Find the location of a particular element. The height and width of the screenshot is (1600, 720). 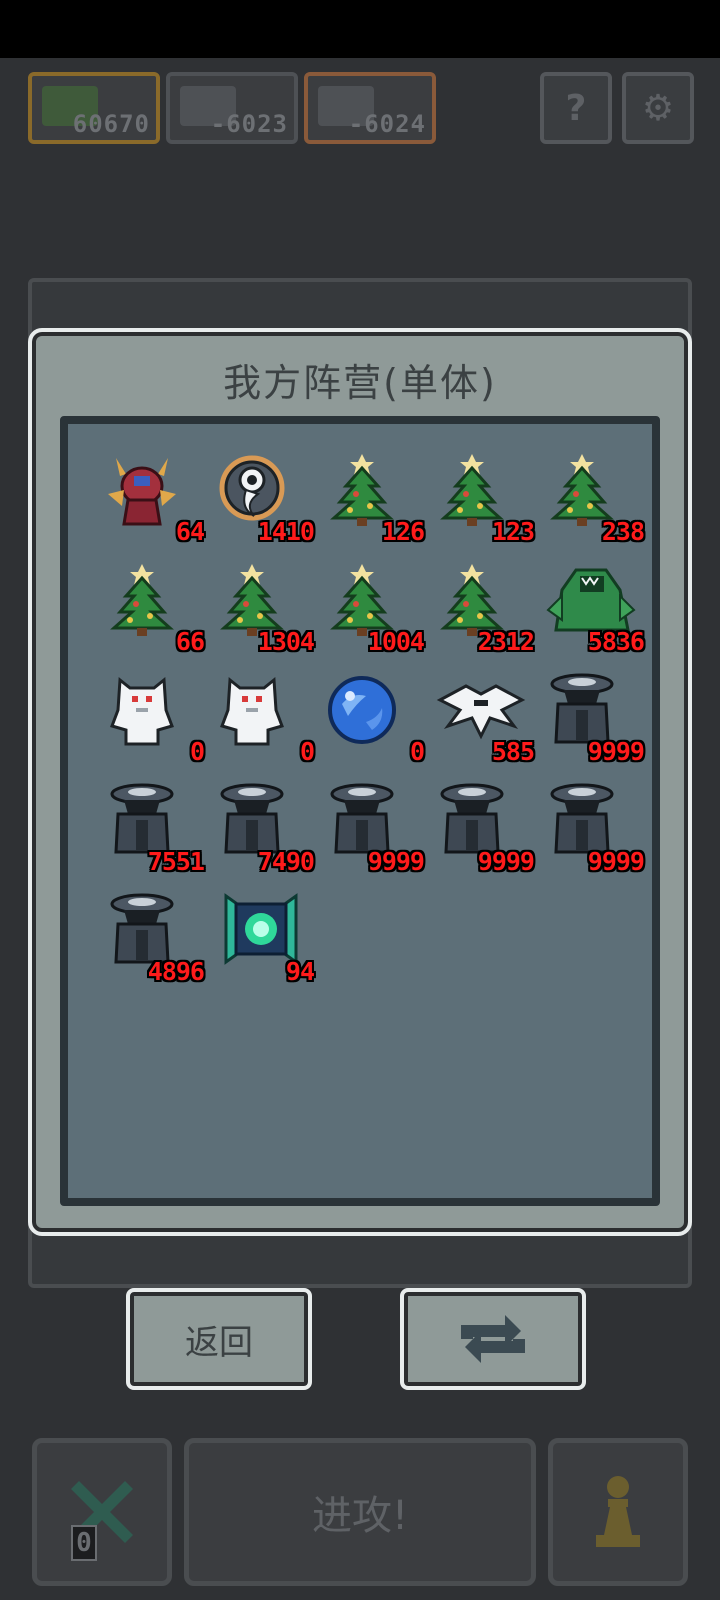

gear-icon: ⚙ is located at coordinates (658, 108).